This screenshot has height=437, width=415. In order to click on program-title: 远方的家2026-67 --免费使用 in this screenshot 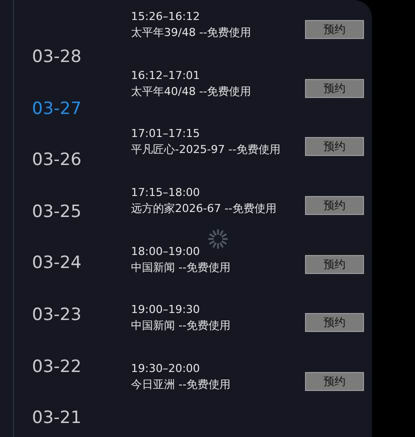, I will do `click(203, 208)`.